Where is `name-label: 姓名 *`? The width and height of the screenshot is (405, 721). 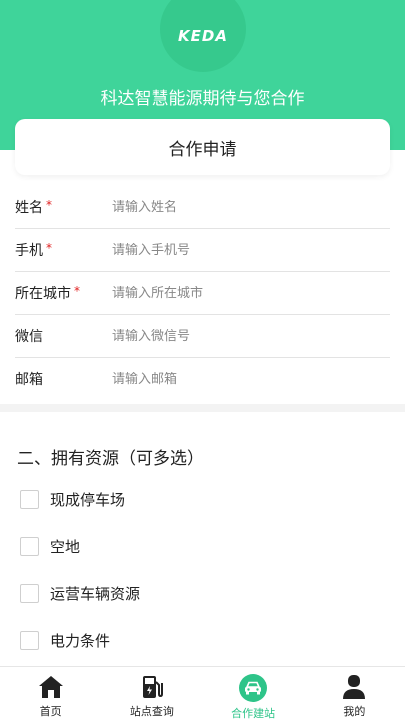
name-label: 姓名 * is located at coordinates (33, 207).